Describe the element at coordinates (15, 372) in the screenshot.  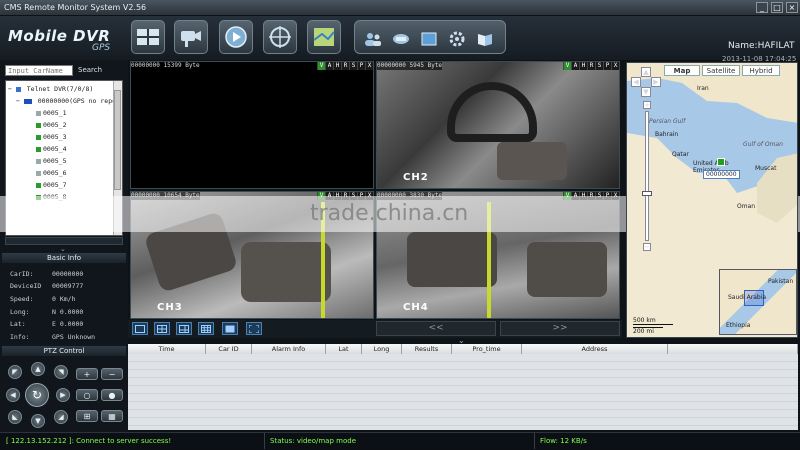
I see `ptz-up-left-button: ◤` at that location.